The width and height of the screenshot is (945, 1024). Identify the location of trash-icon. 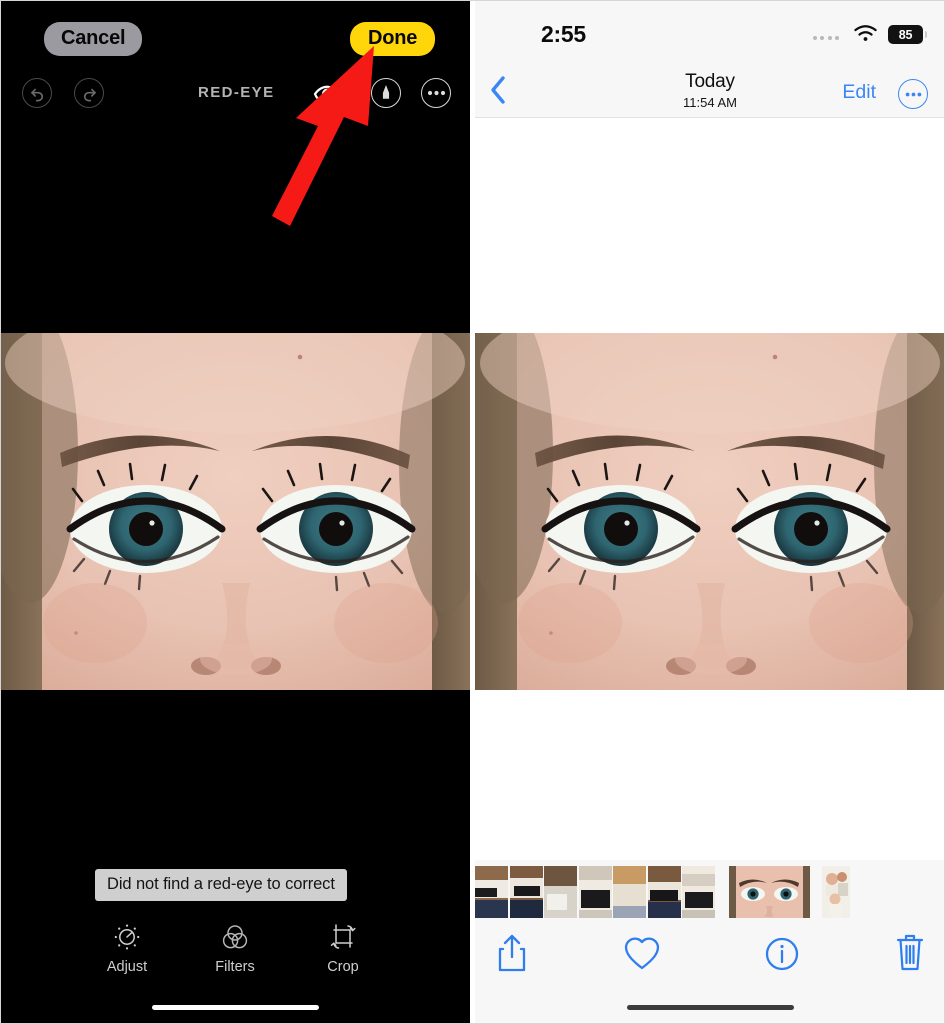
(910, 955).